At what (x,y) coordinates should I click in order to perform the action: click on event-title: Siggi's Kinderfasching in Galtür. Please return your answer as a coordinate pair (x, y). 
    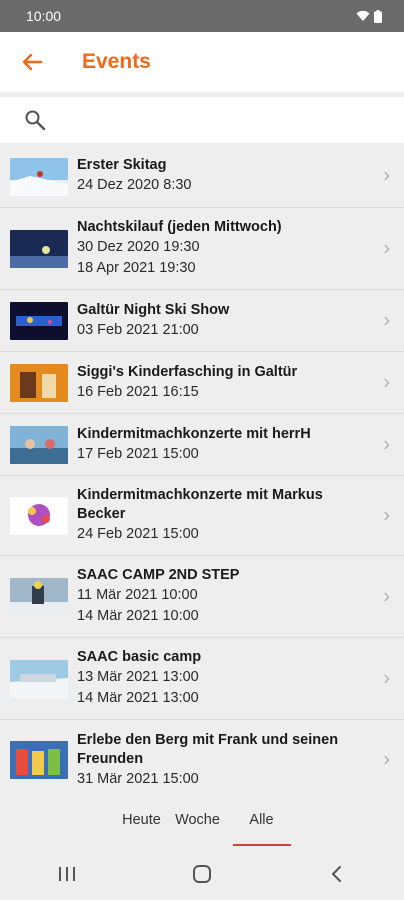
    Looking at the image, I should click on (187, 371).